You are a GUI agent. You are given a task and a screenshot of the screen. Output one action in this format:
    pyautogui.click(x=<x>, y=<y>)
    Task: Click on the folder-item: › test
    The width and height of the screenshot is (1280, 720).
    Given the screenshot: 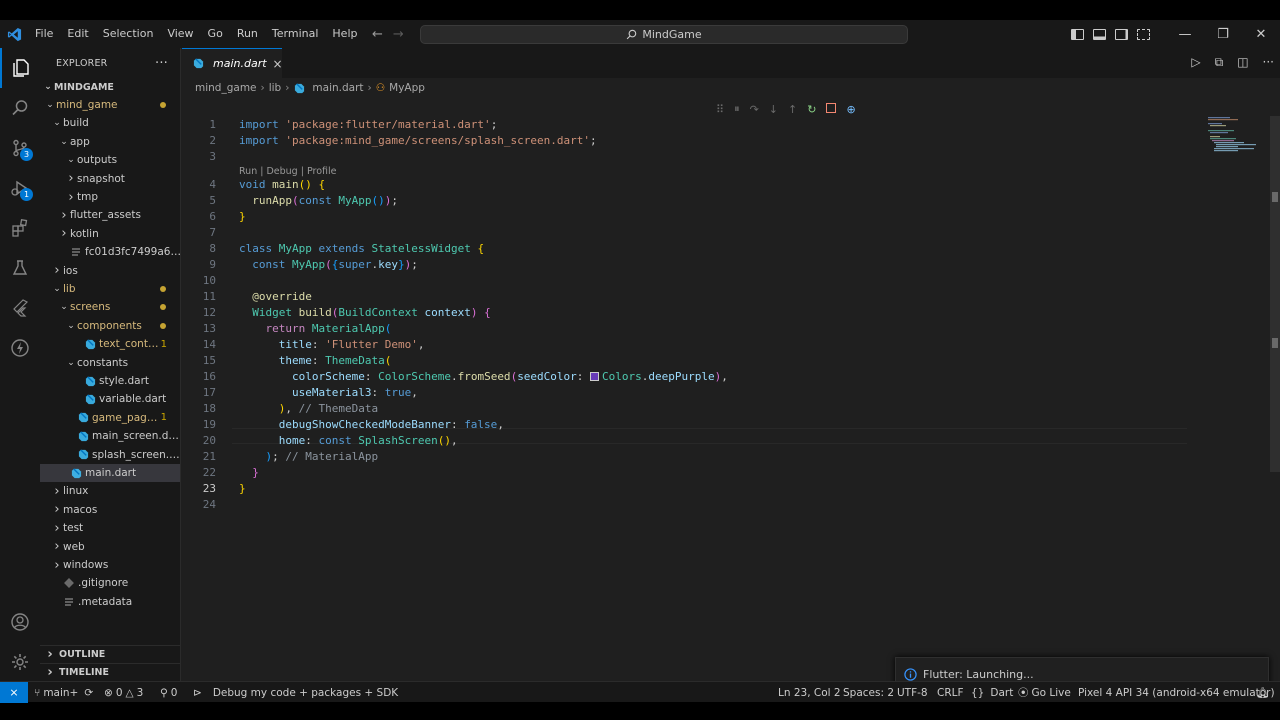 What is the action you would take?
    pyautogui.click(x=110, y=528)
    